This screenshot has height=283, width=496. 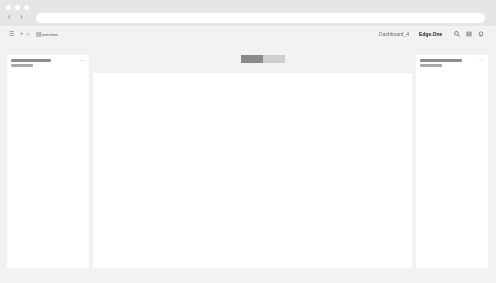 I want to click on dashboard-title: Dashboard_4, so click(x=394, y=35).